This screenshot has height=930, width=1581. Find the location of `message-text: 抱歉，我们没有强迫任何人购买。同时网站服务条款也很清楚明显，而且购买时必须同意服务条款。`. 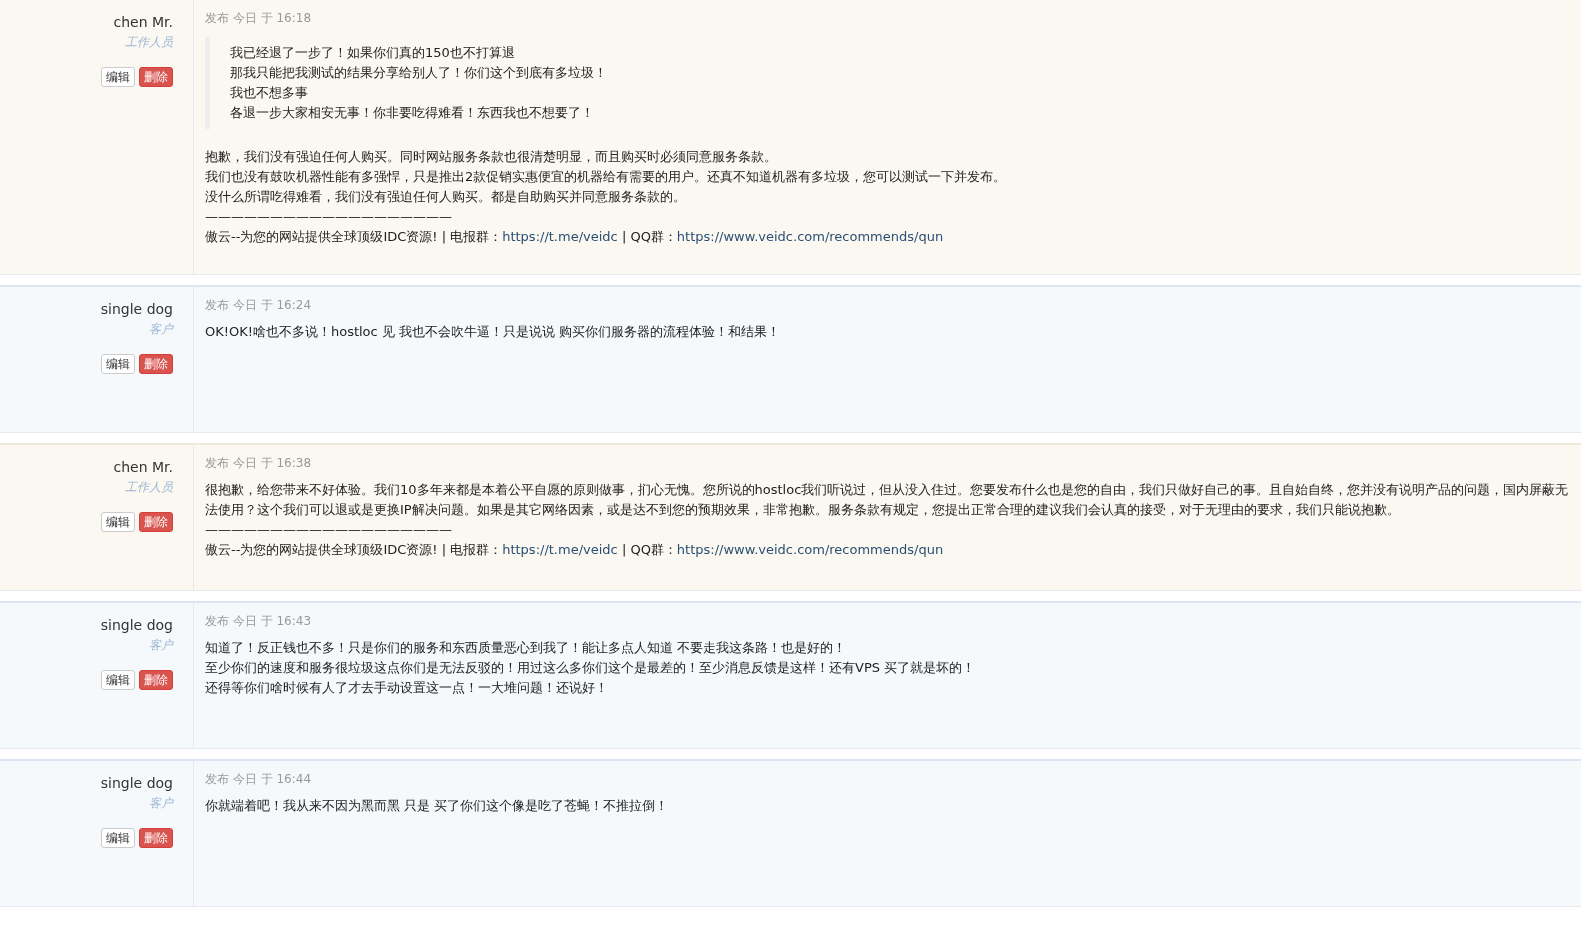

message-text: 抱歉，我们没有强迫任何人购买。同时网站服务条款也很清楚明显，而且购买时必须同意服务条款。 is located at coordinates (491, 157).